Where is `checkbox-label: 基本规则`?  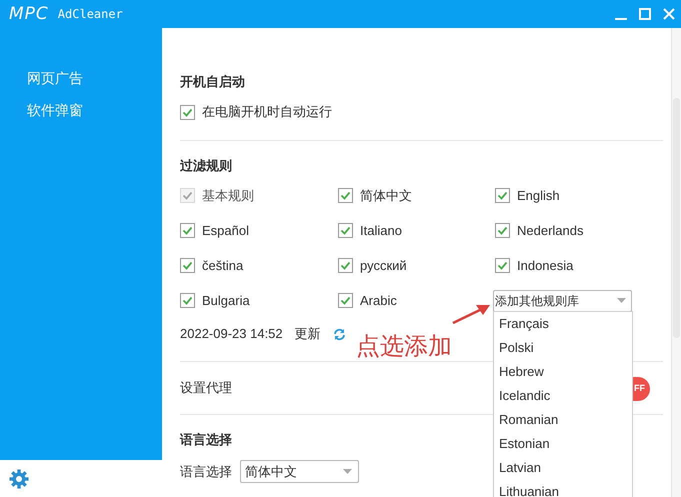
checkbox-label: 基本规则 is located at coordinates (228, 195).